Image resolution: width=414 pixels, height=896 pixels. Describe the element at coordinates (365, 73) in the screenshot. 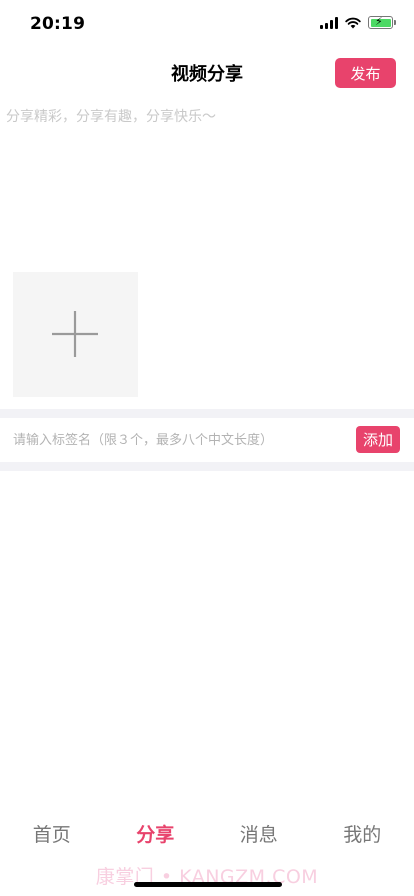

I see `publish-button: 发布` at that location.